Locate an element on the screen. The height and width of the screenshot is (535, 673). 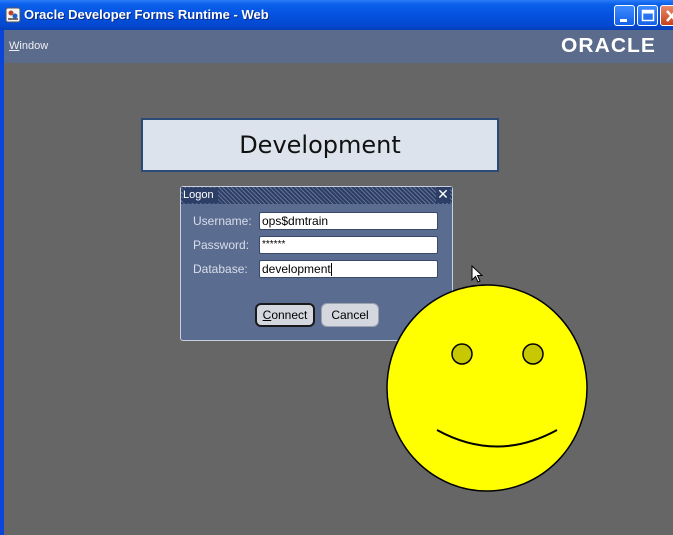
environment-banner: Development is located at coordinates (320, 145).